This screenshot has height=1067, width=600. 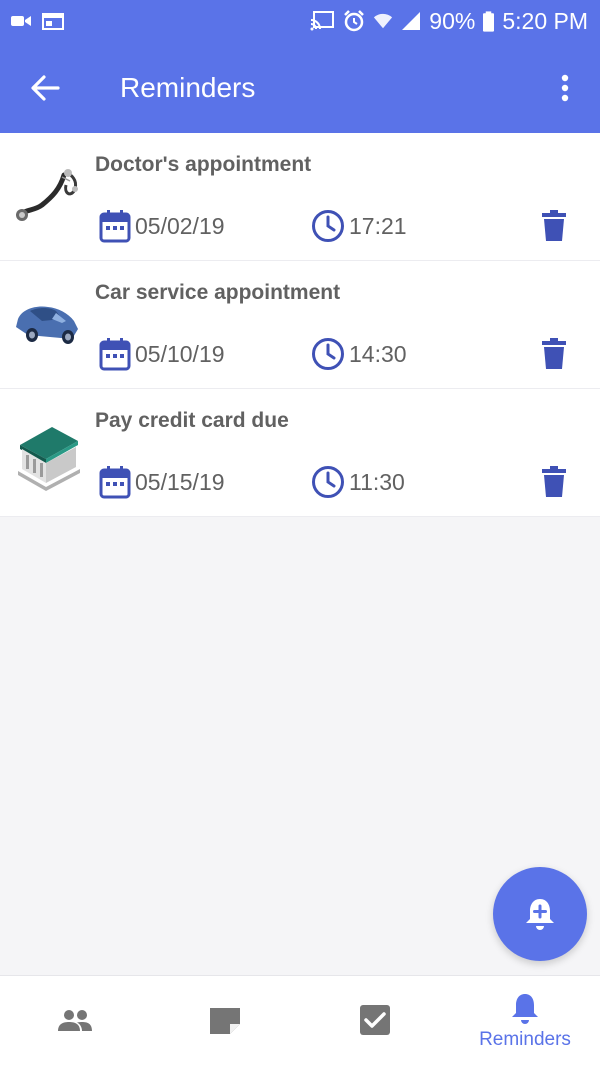 I want to click on nav-item-notes, so click(x=225, y=1021).